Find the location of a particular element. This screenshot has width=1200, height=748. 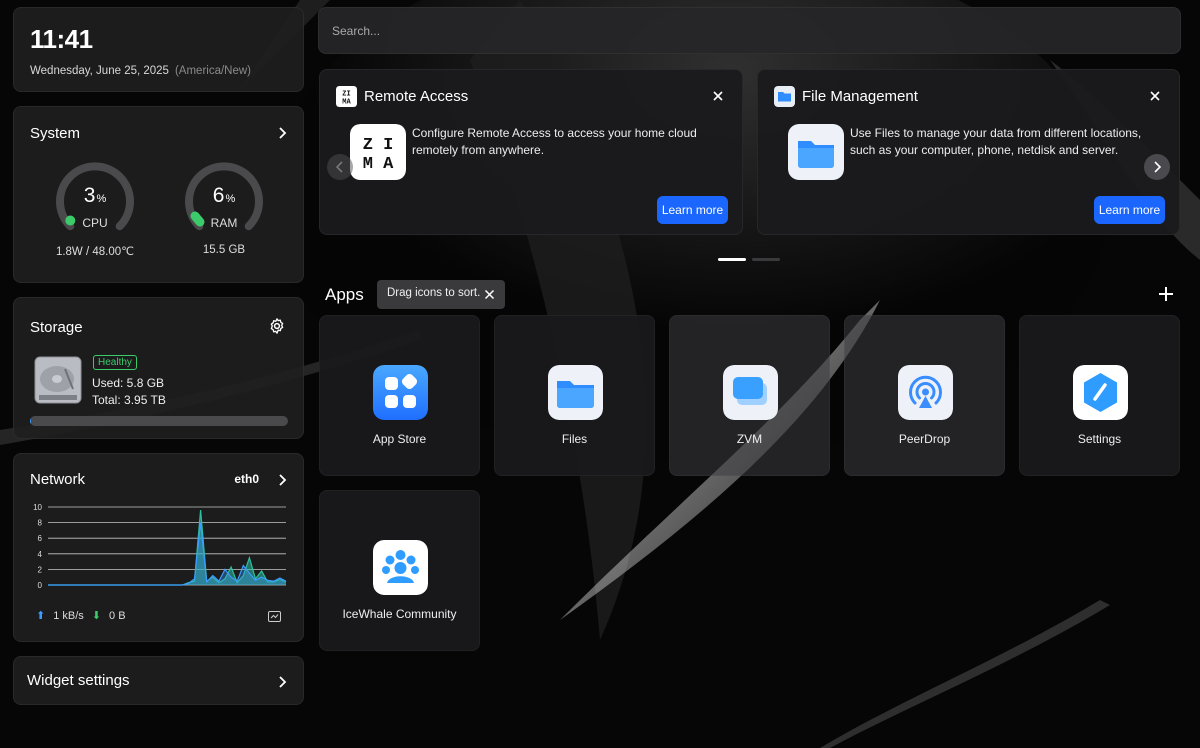

app-name: PeerDrop is located at coordinates (924, 439).